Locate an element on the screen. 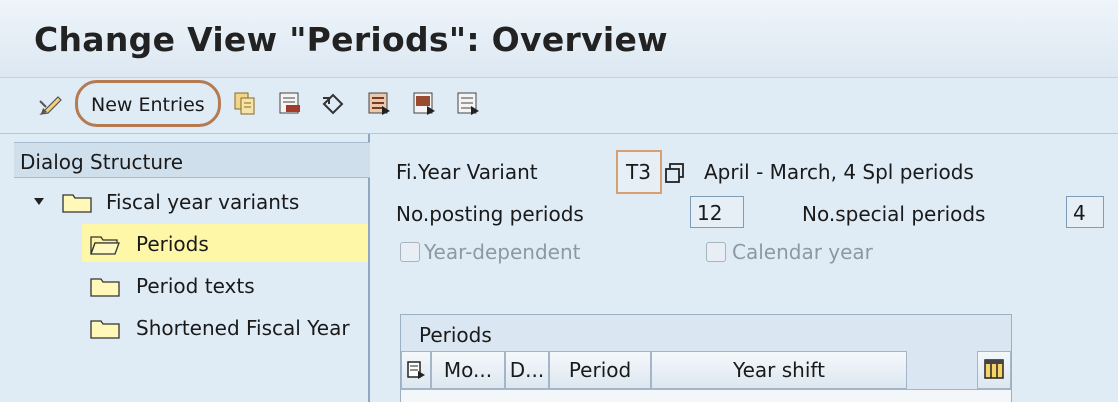 The height and width of the screenshot is (402, 1118). fy-variant-description: April - March, 4 Spl periods is located at coordinates (839, 172).